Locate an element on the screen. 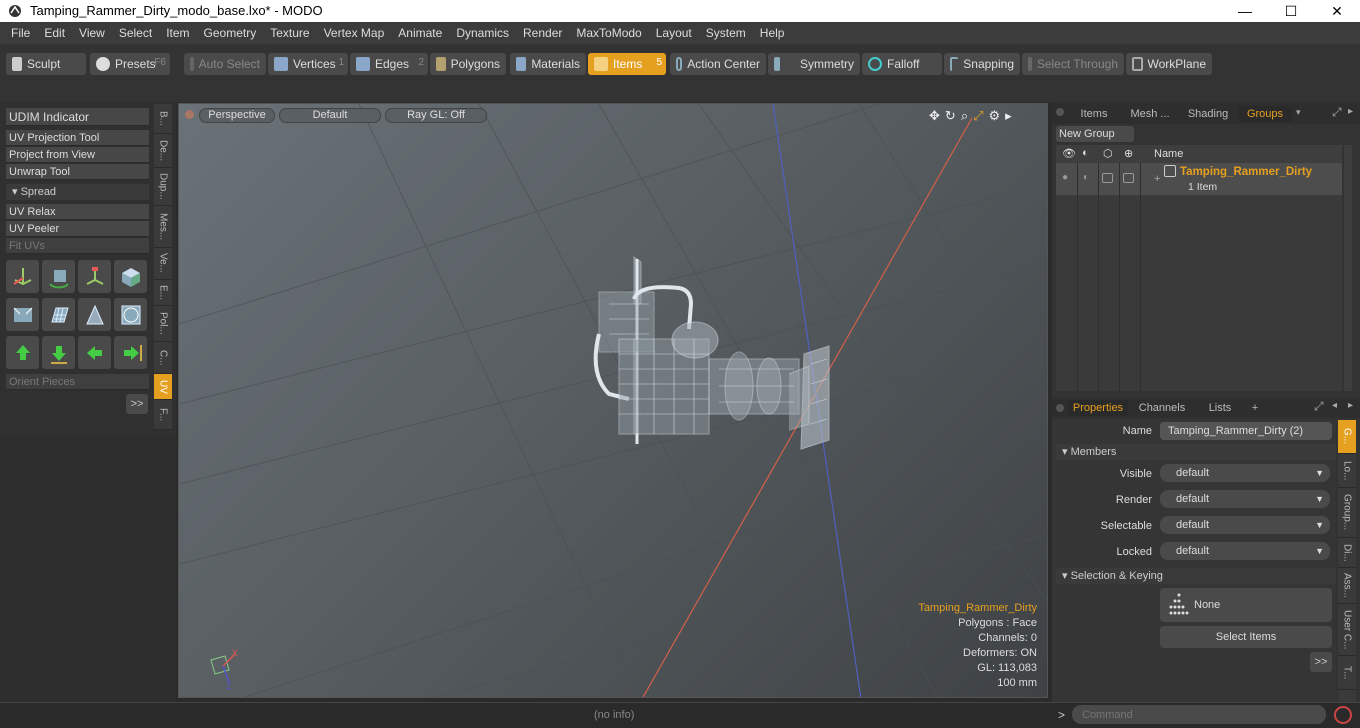  name-field: Tamping_Rammer_Dirty (2) is located at coordinates (1246, 431).